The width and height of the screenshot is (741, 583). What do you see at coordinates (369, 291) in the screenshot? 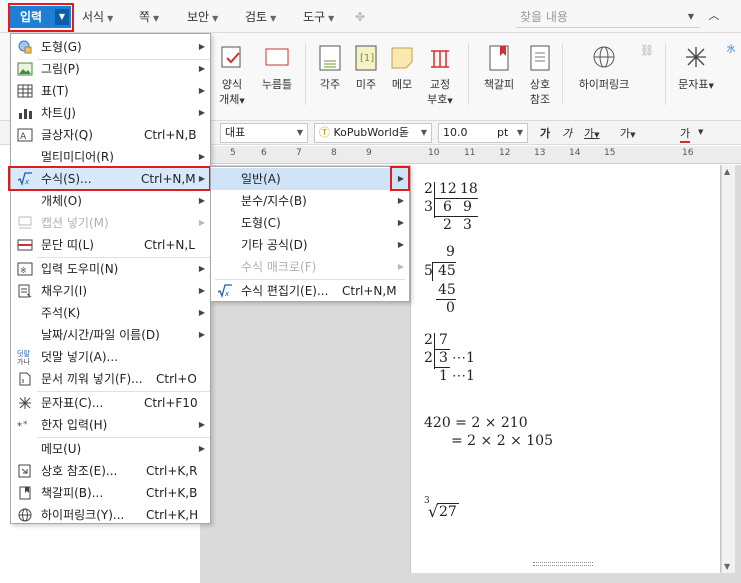
I see `menu-shortcut: Ctrl+N,M` at bounding box center [369, 291].